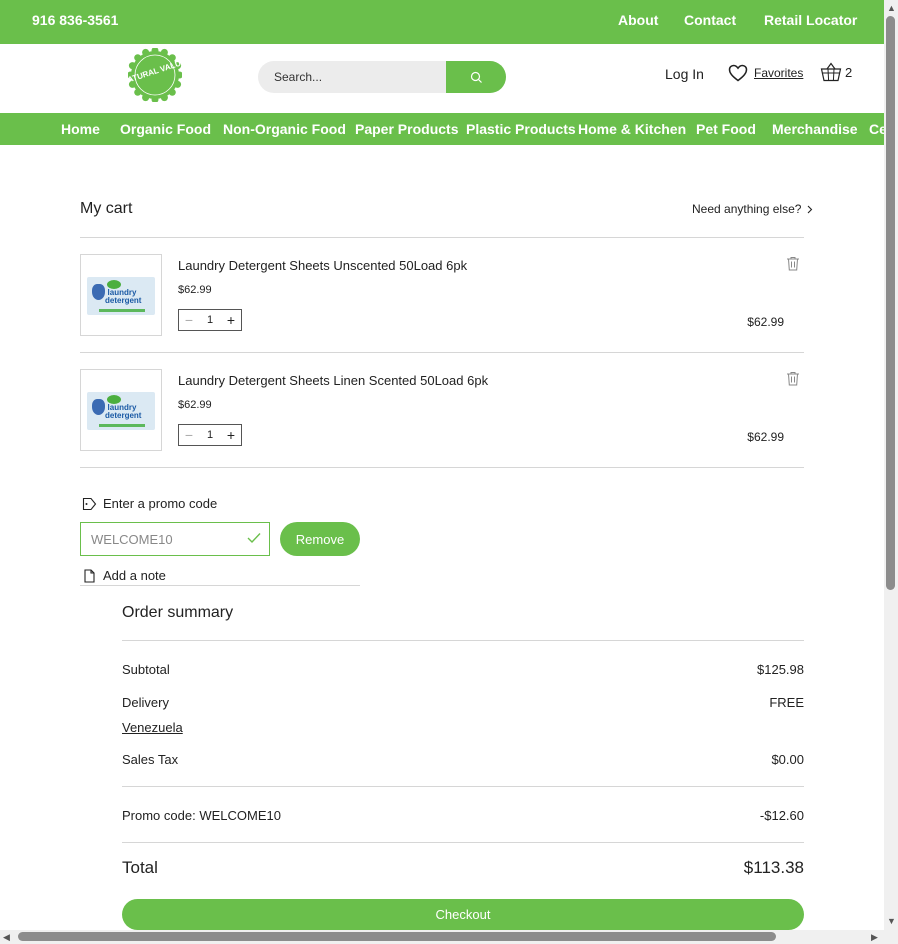  I want to click on promo-code-input, so click(161, 539).